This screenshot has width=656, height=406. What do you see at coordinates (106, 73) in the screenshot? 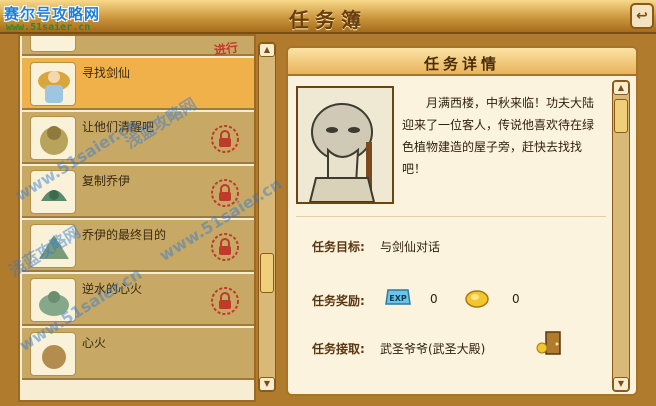
I see `quest-label: 寻找剑仙` at bounding box center [106, 73].